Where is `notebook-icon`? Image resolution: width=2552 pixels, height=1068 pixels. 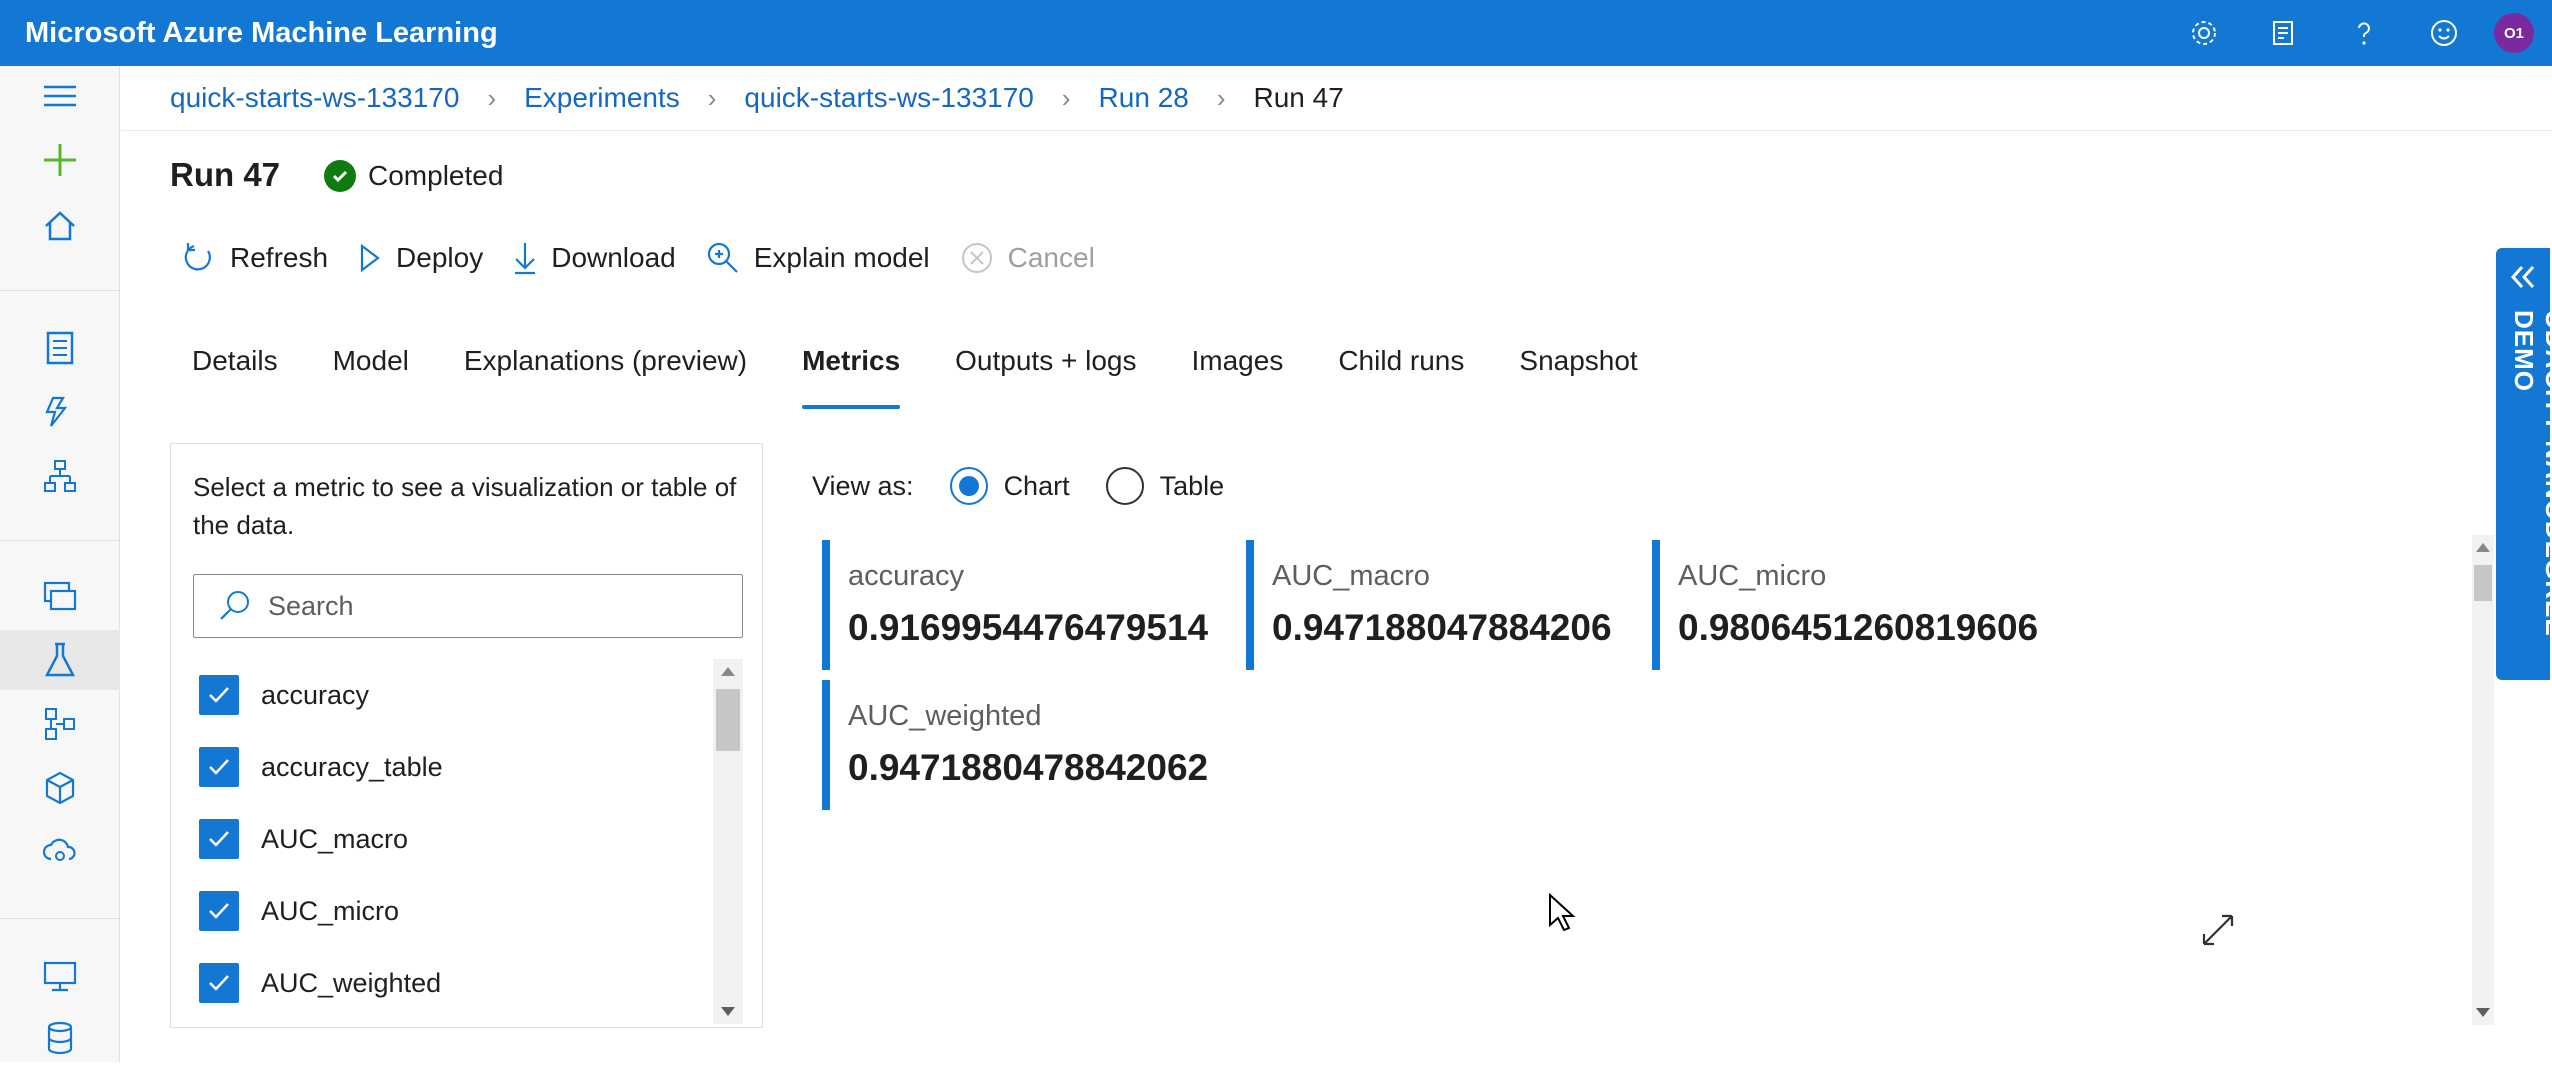 notebook-icon is located at coordinates (2284, 33).